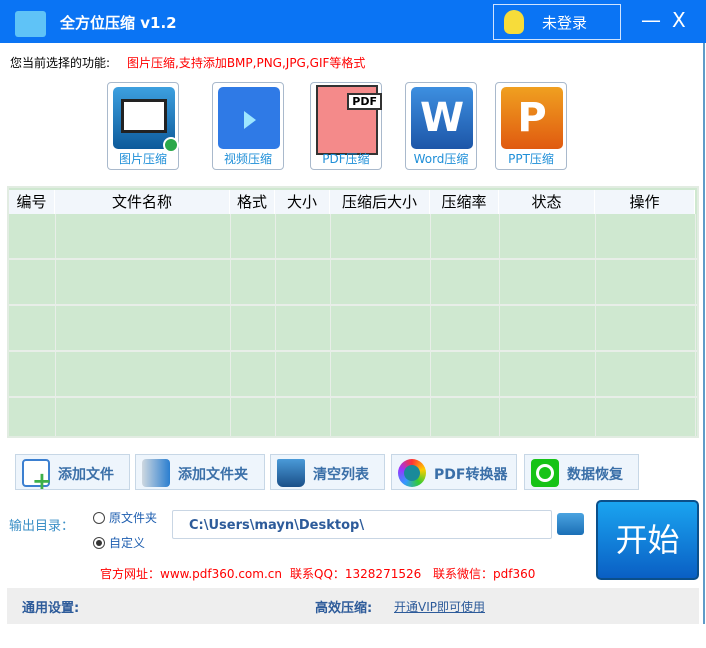  I want to click on login-label: 未登录, so click(565, 23).